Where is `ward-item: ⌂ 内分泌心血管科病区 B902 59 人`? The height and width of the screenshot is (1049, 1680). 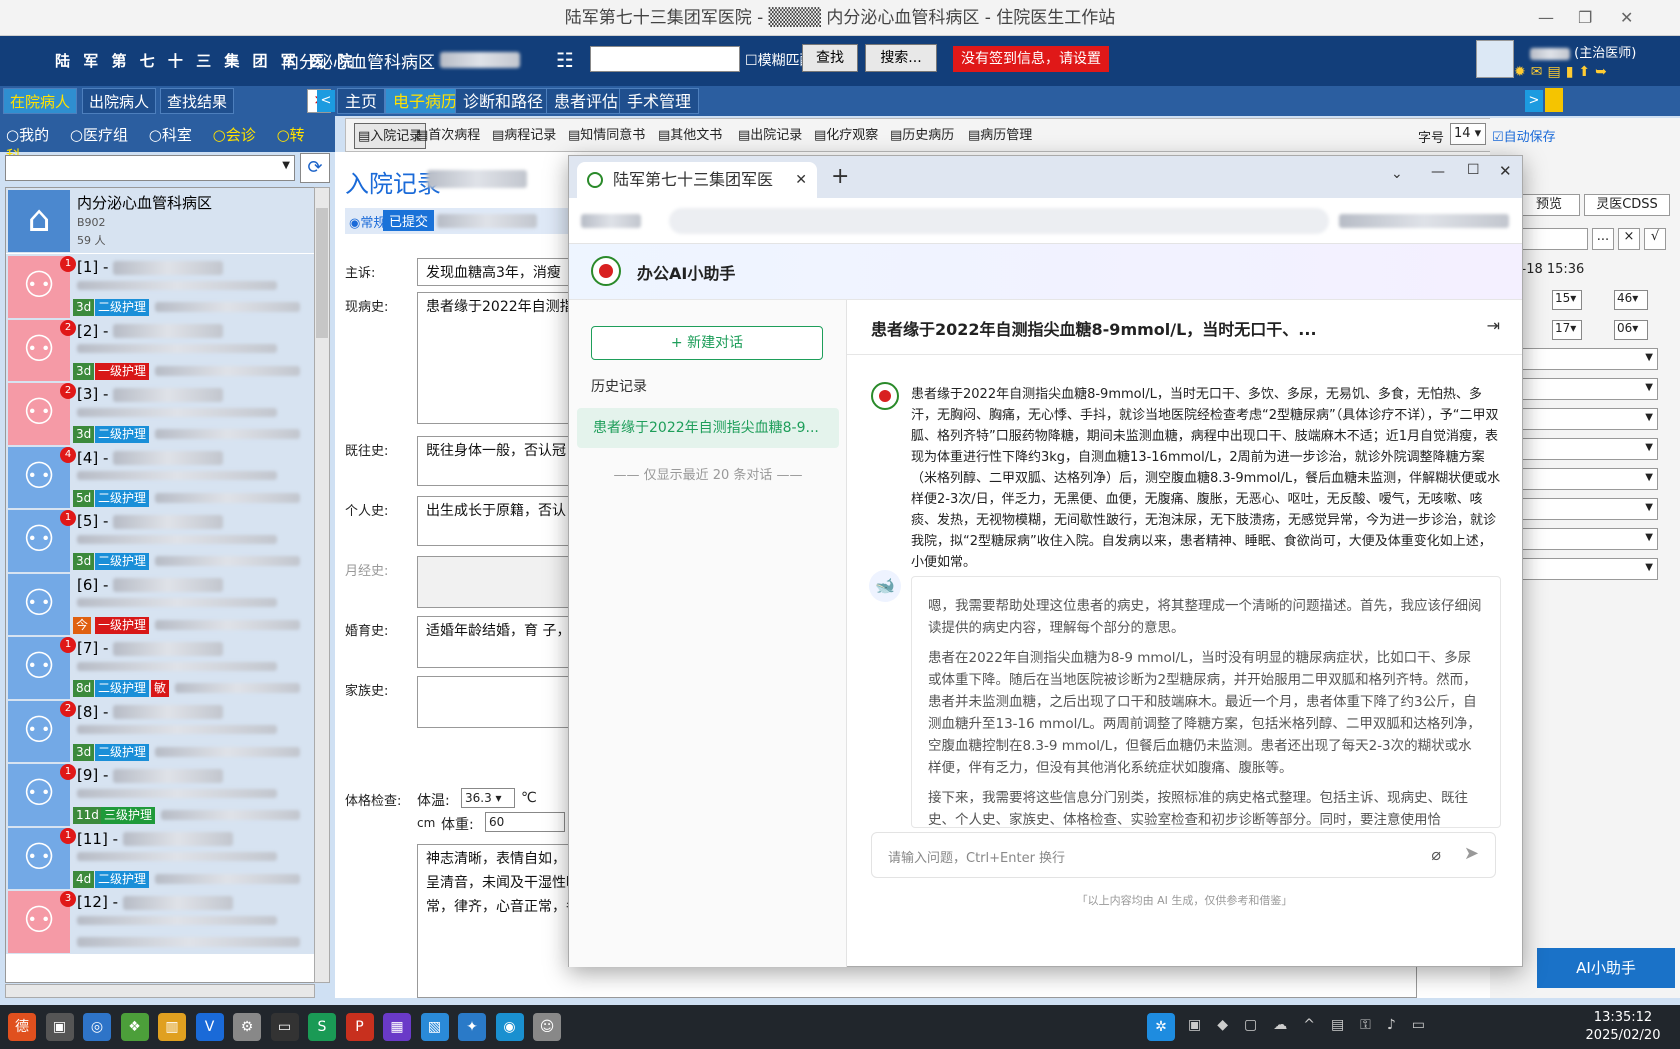
ward-item: ⌂ 内分泌心血管科病区 B902 59 人 is located at coordinates (160, 221).